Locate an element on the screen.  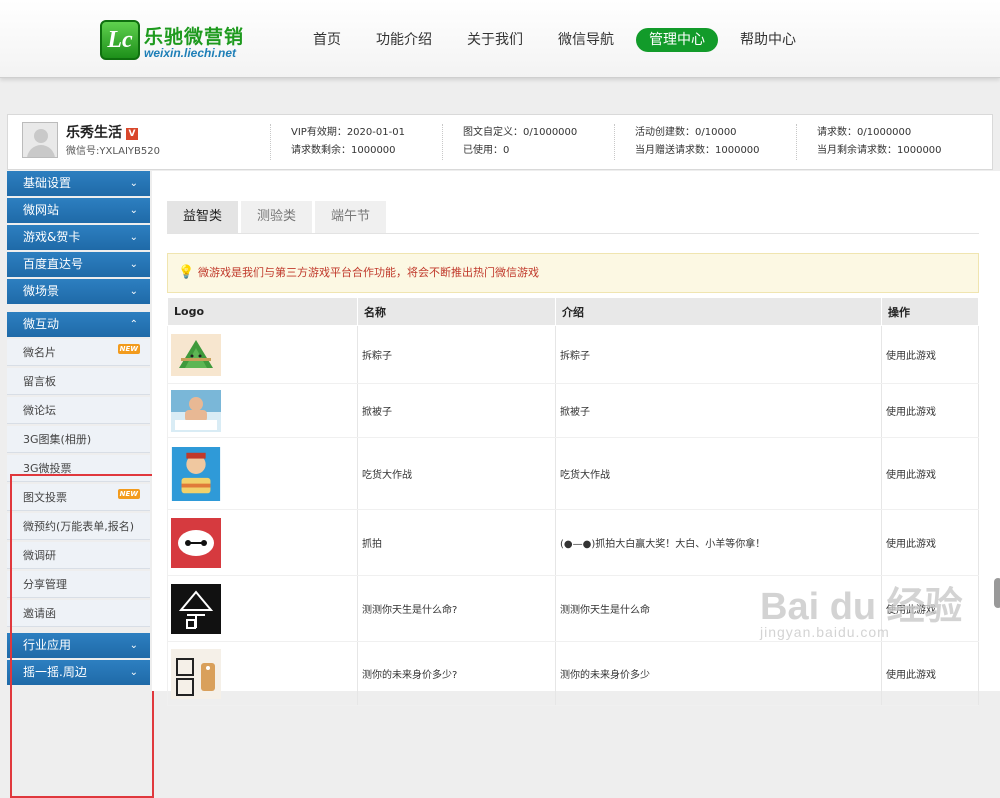
sidebar-subitem-invitation: 邀请函 is located at coordinates (78, 613).